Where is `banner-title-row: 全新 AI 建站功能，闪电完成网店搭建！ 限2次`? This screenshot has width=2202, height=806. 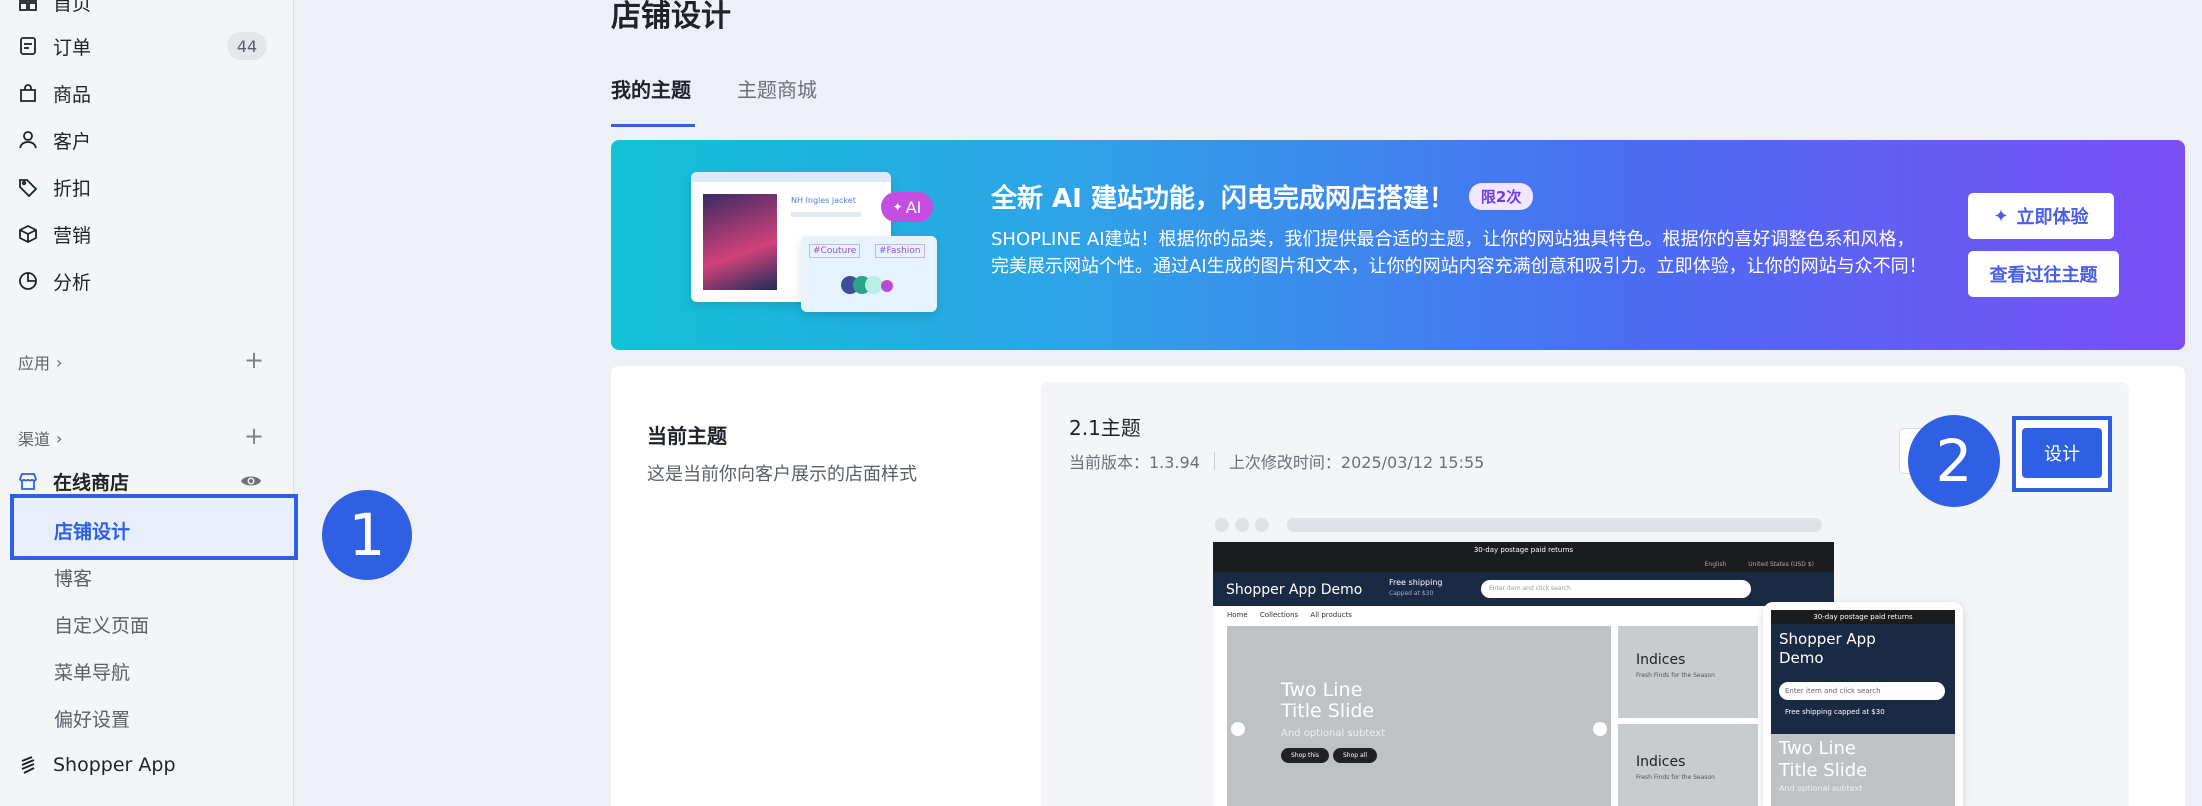 banner-title-row: 全新 AI 建站功能，闪电完成网店搭建！ 限2次 is located at coordinates (1262, 196).